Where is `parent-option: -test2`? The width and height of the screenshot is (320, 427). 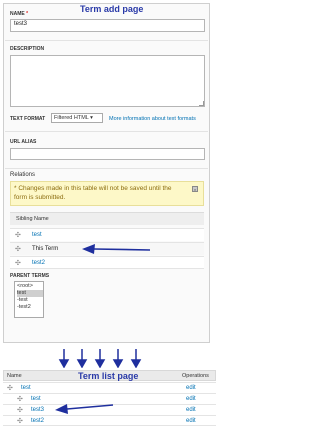 parent-option: -test2 is located at coordinates (30, 307).